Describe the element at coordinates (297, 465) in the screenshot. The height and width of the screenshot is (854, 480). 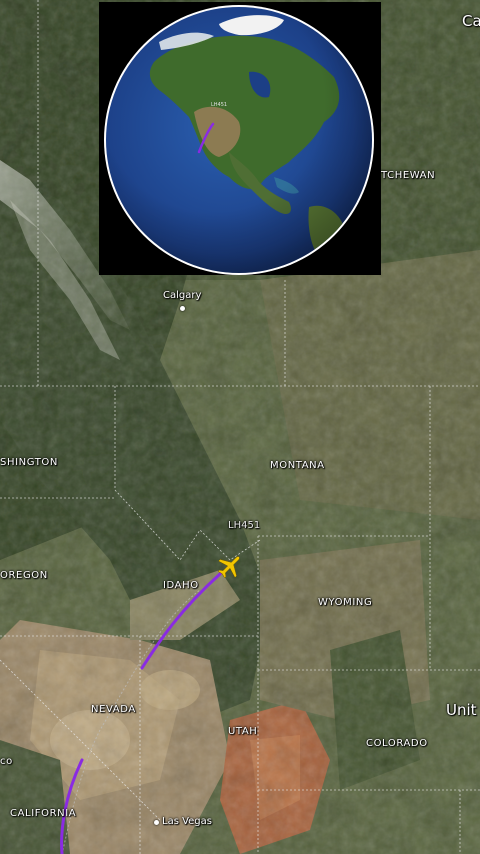
I see `label-montana: MONTANA` at that location.